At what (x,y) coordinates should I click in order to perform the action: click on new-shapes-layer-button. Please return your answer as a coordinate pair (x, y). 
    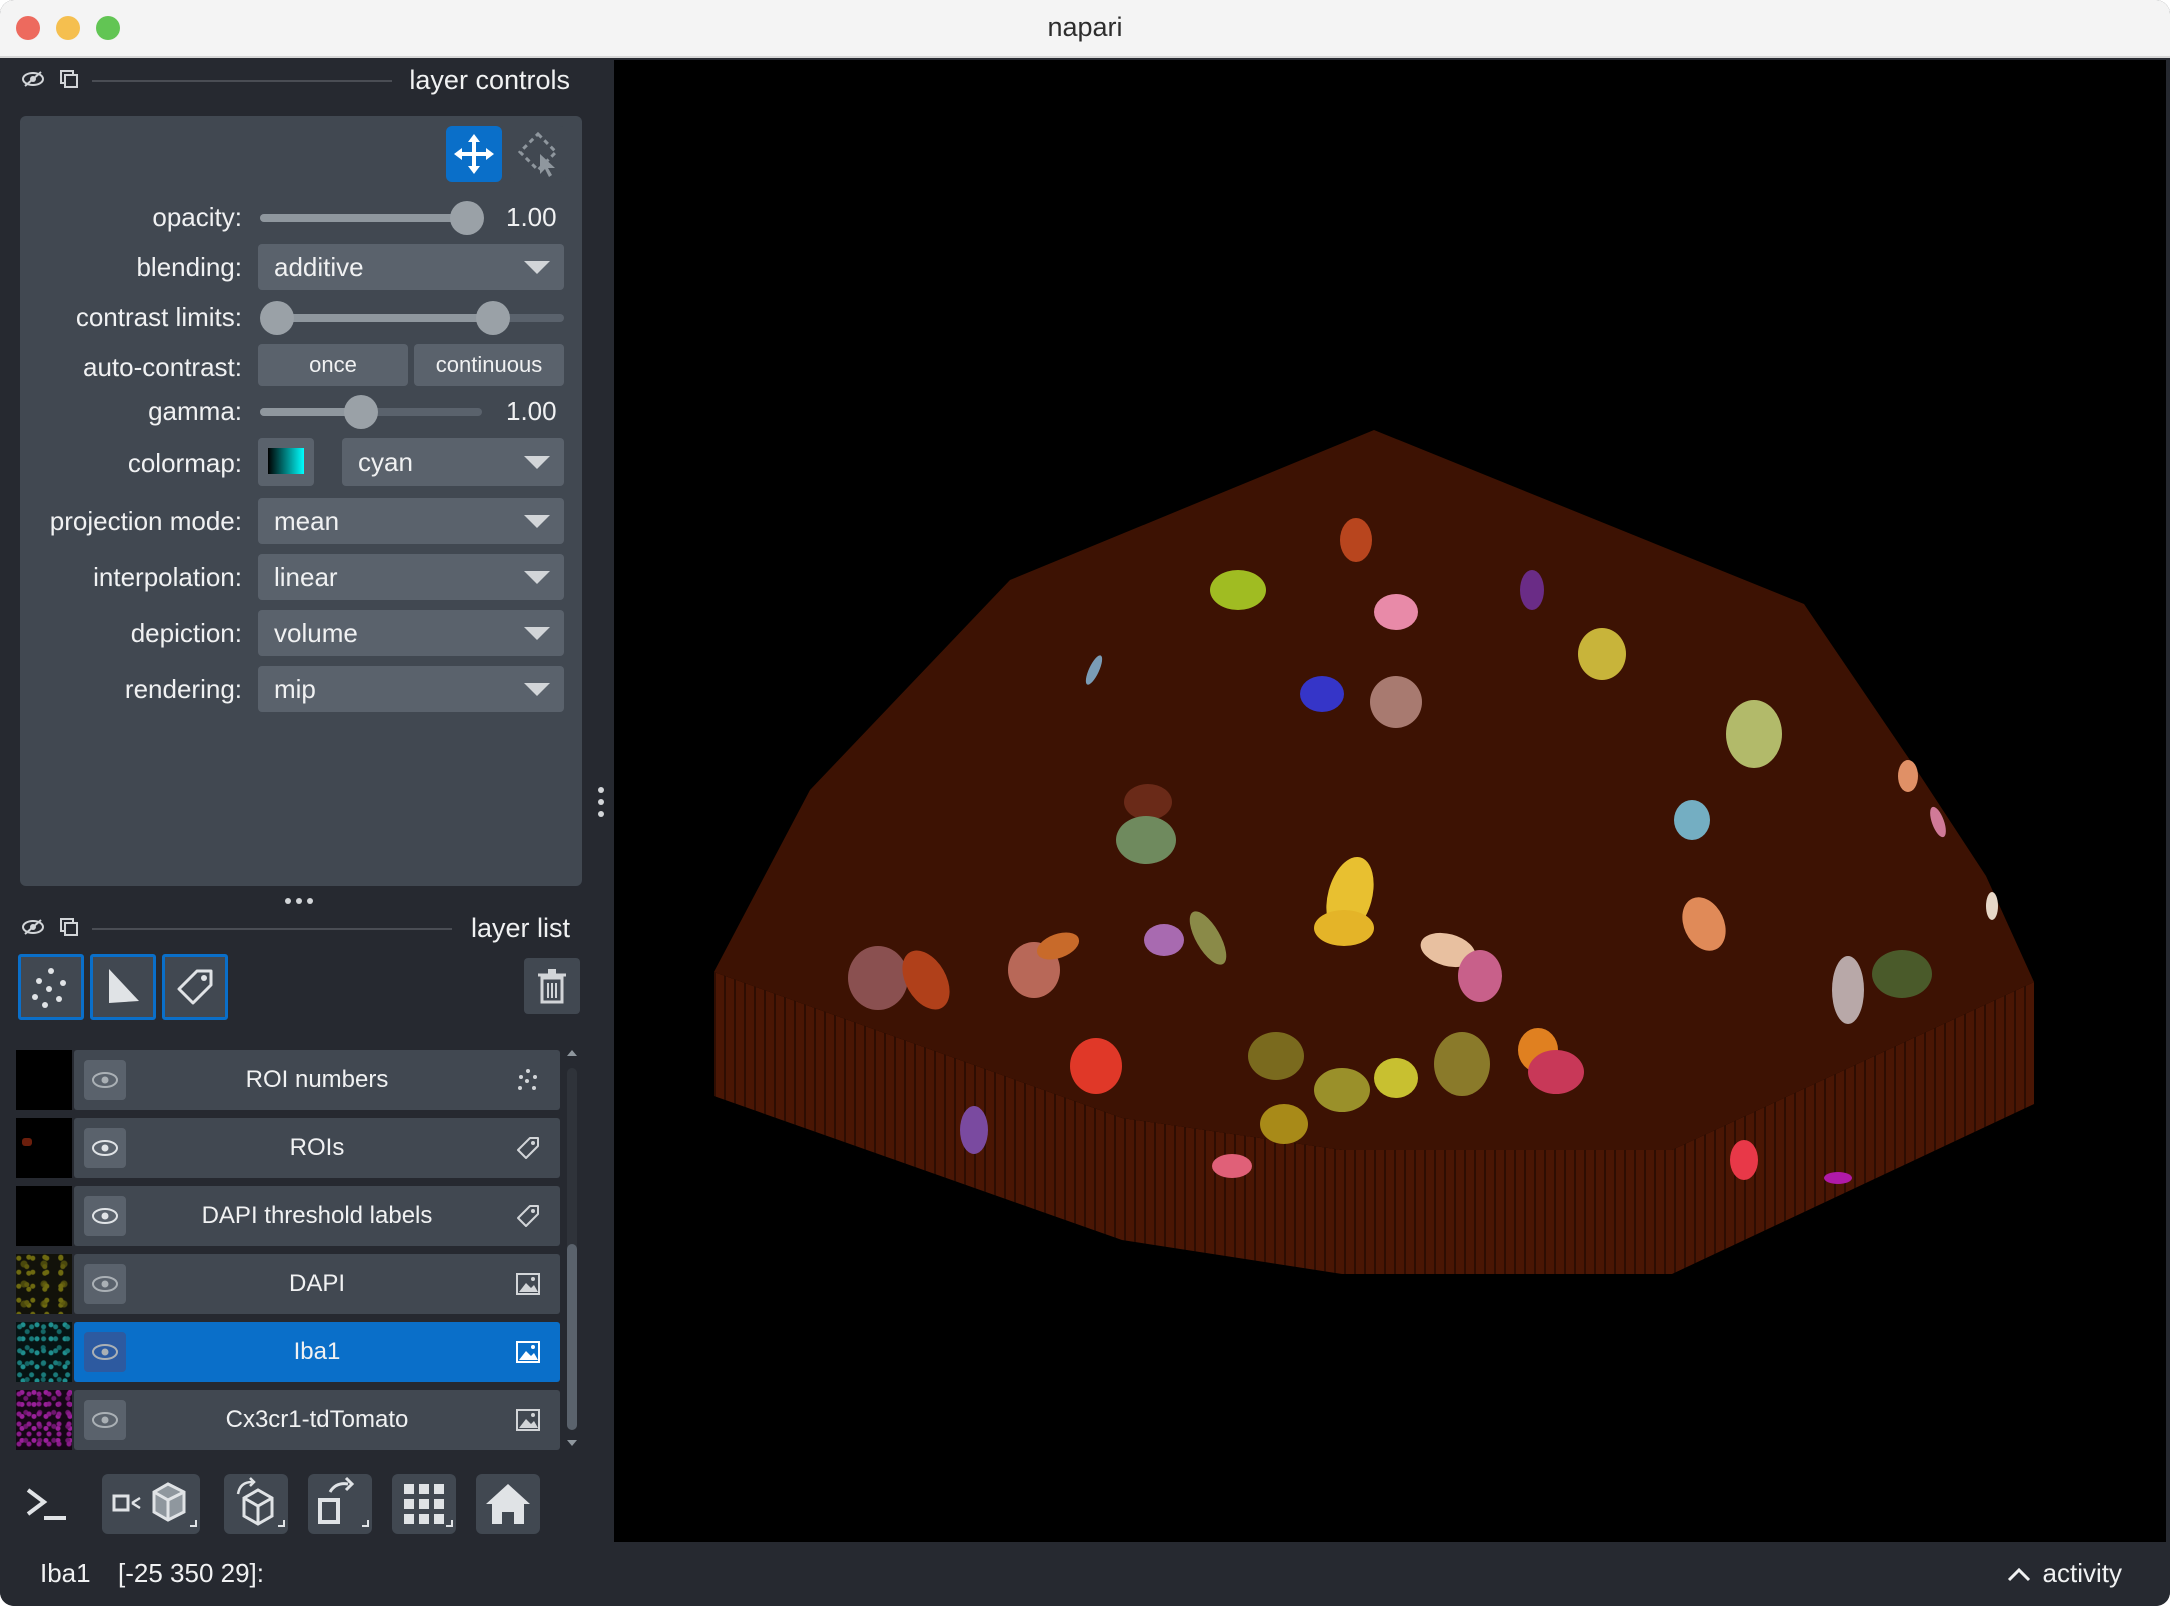
    Looking at the image, I should click on (123, 987).